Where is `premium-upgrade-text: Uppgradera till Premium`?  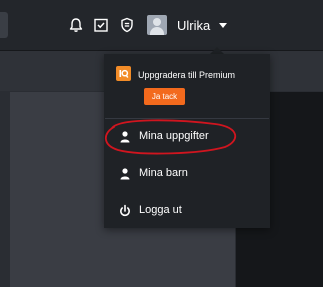
premium-upgrade-text: Uppgradera till Premium is located at coordinates (187, 75).